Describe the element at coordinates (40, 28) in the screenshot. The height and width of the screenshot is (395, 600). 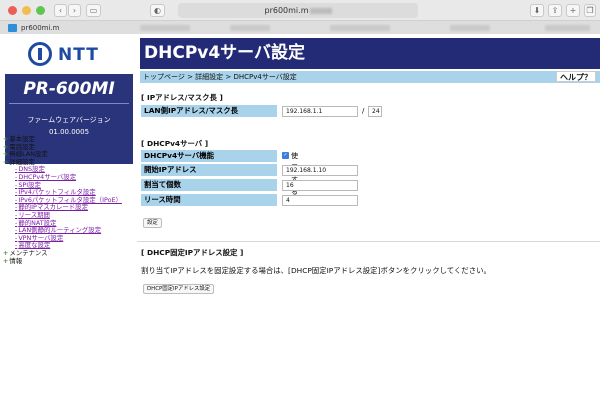
I see `tab-title: pr600mi.m` at that location.